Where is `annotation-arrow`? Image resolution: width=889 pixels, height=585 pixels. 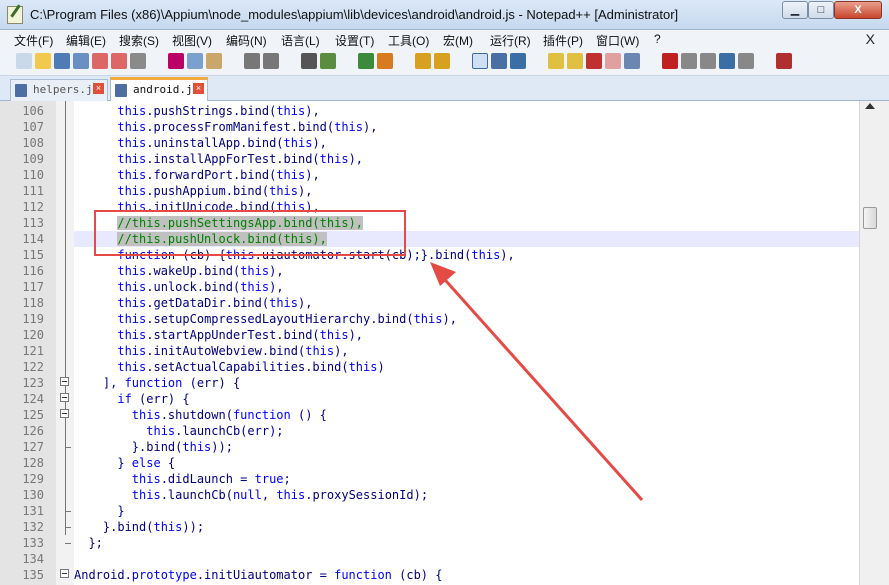 annotation-arrow is located at coordinates (537, 382).